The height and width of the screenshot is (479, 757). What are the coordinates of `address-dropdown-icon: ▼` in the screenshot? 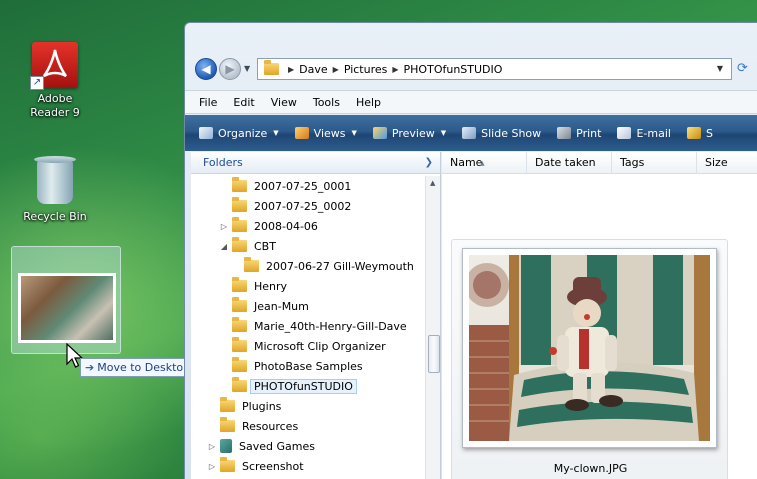 It's located at (720, 68).